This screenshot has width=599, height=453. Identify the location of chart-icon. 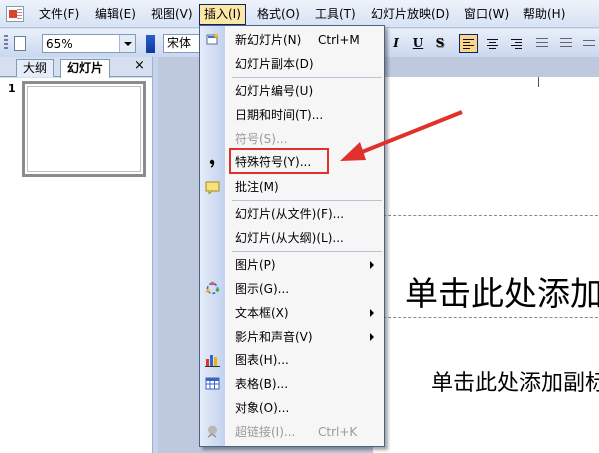
(212, 359).